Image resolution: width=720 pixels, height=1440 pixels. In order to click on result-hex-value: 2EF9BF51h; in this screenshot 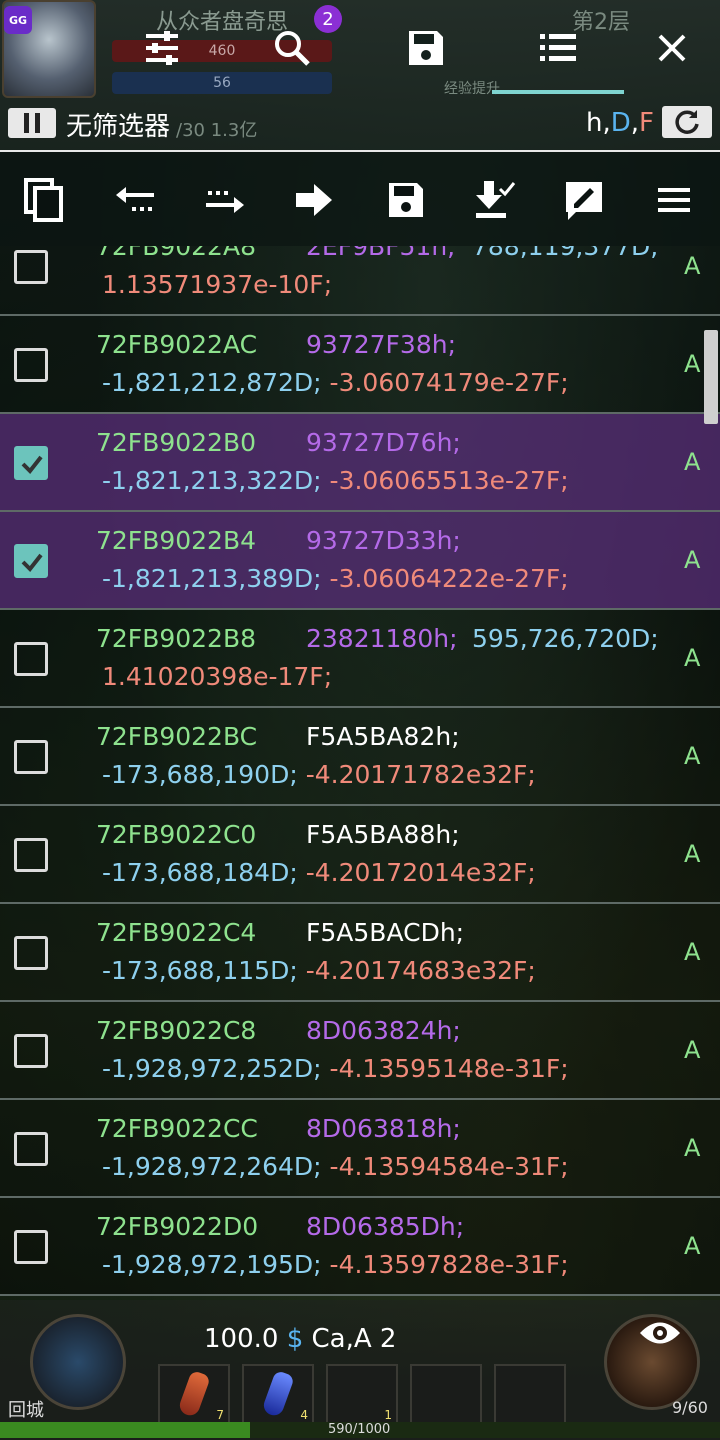, I will do `click(381, 253)`.